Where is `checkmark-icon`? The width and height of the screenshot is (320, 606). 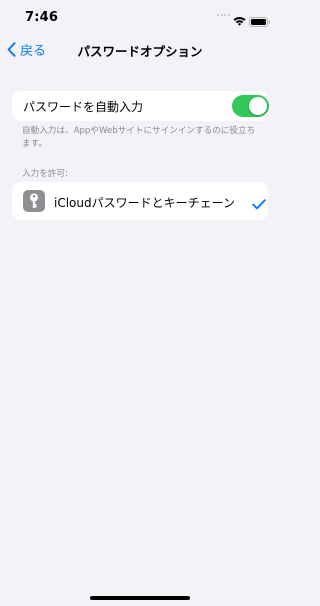 checkmark-icon is located at coordinates (259, 204).